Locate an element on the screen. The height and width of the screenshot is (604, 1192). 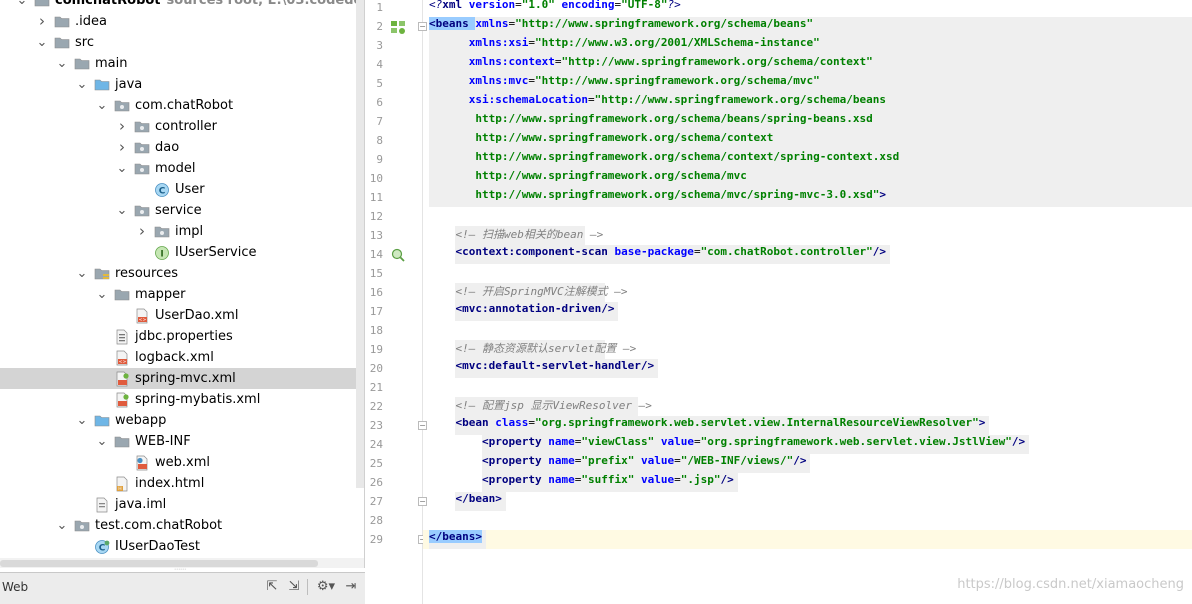
tree-row: ⌄ resources is located at coordinates (182, 273).